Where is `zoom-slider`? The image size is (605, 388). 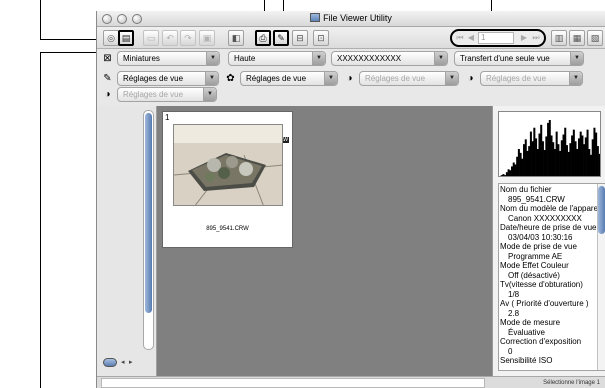
zoom-slider is located at coordinates (110, 362).